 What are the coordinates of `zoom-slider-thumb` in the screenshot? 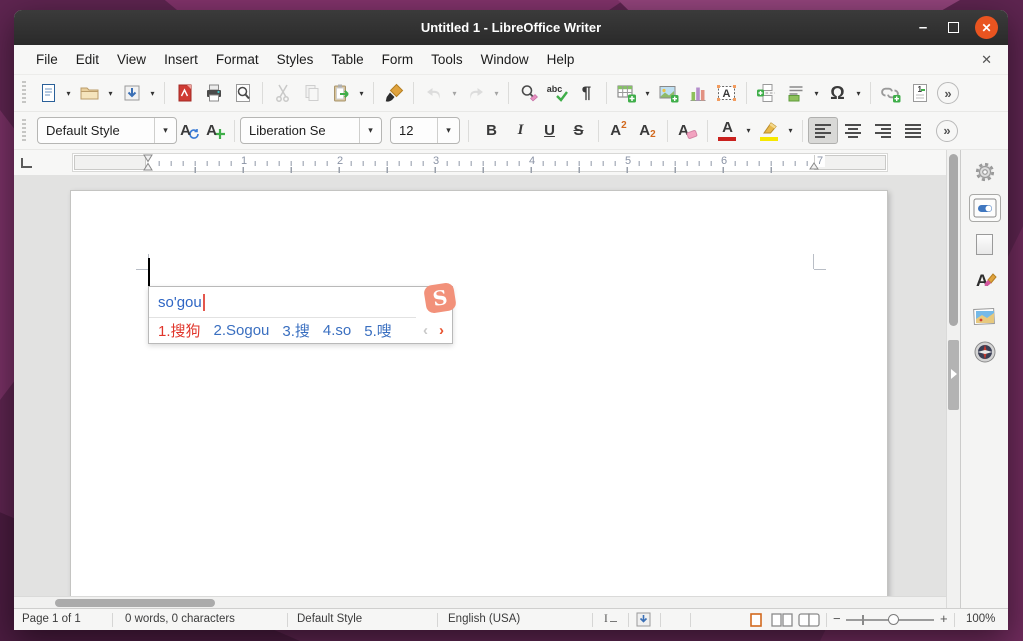 It's located at (893, 619).